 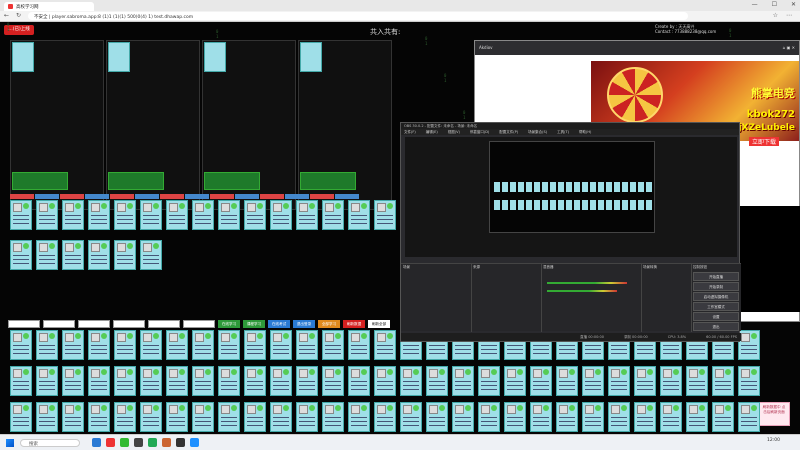 What do you see at coordinates (571, 197) in the screenshot?
I see `obs-preview` at bounding box center [571, 197].